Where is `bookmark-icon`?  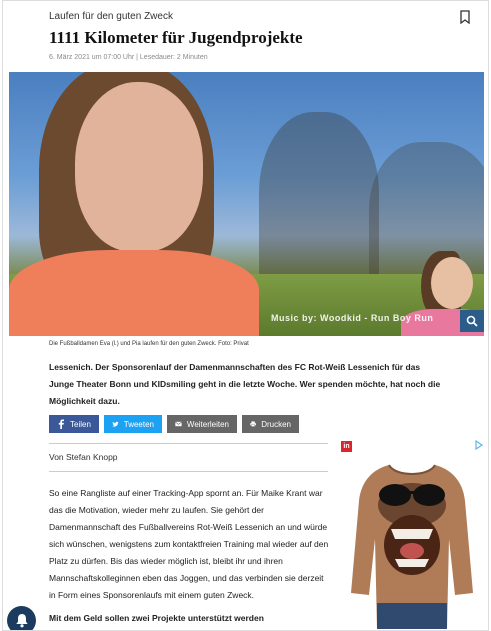 bookmark-icon is located at coordinates (465, 17).